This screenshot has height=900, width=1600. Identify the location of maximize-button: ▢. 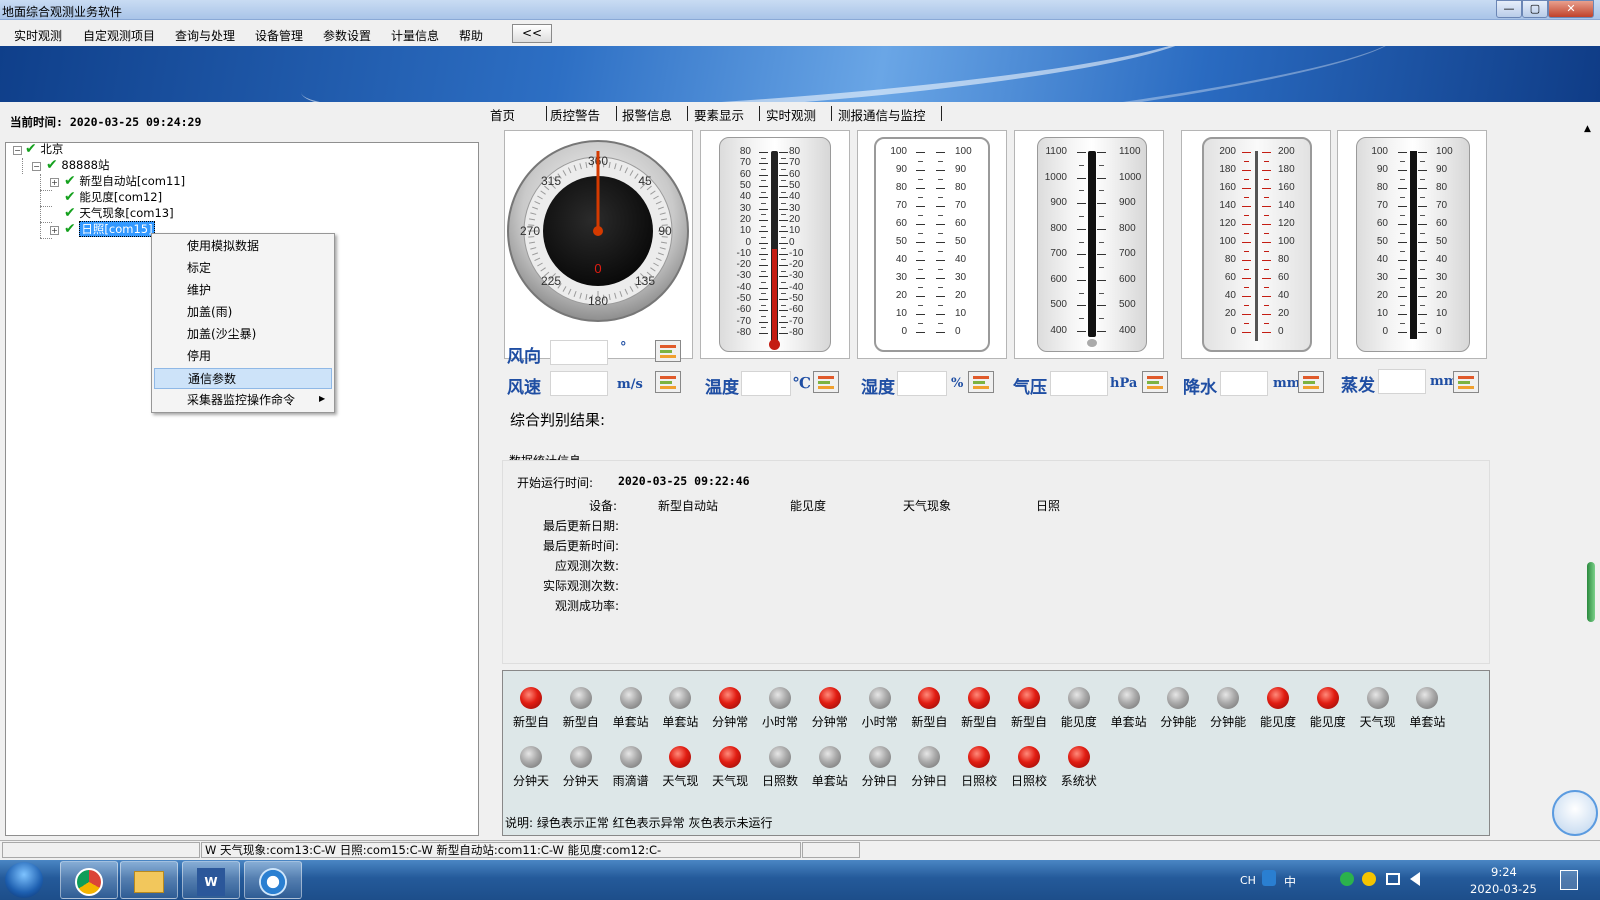
(1535, 9).